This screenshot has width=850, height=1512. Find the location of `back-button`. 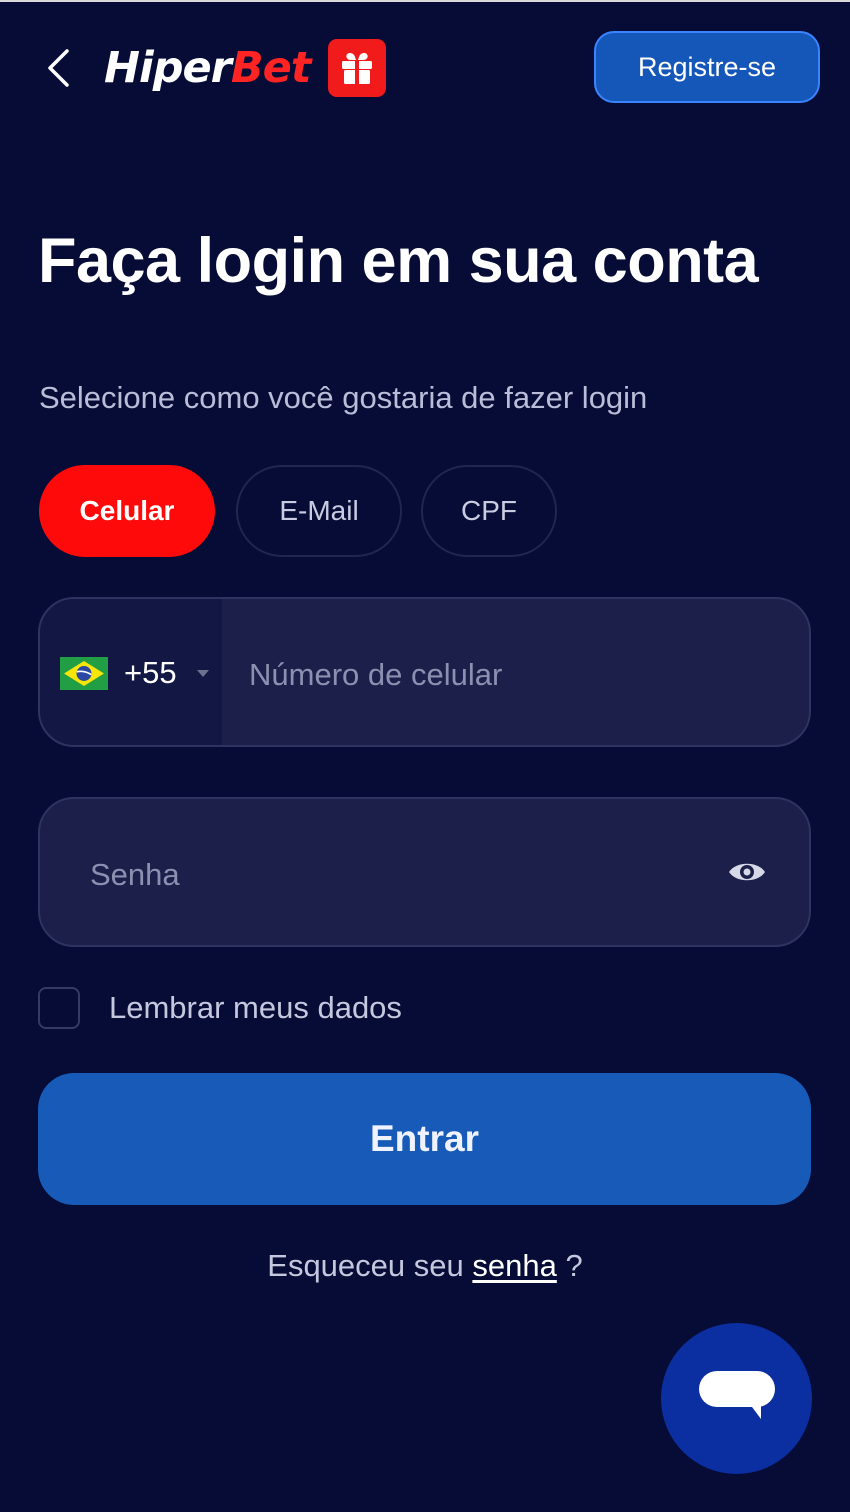

back-button is located at coordinates (58, 68).